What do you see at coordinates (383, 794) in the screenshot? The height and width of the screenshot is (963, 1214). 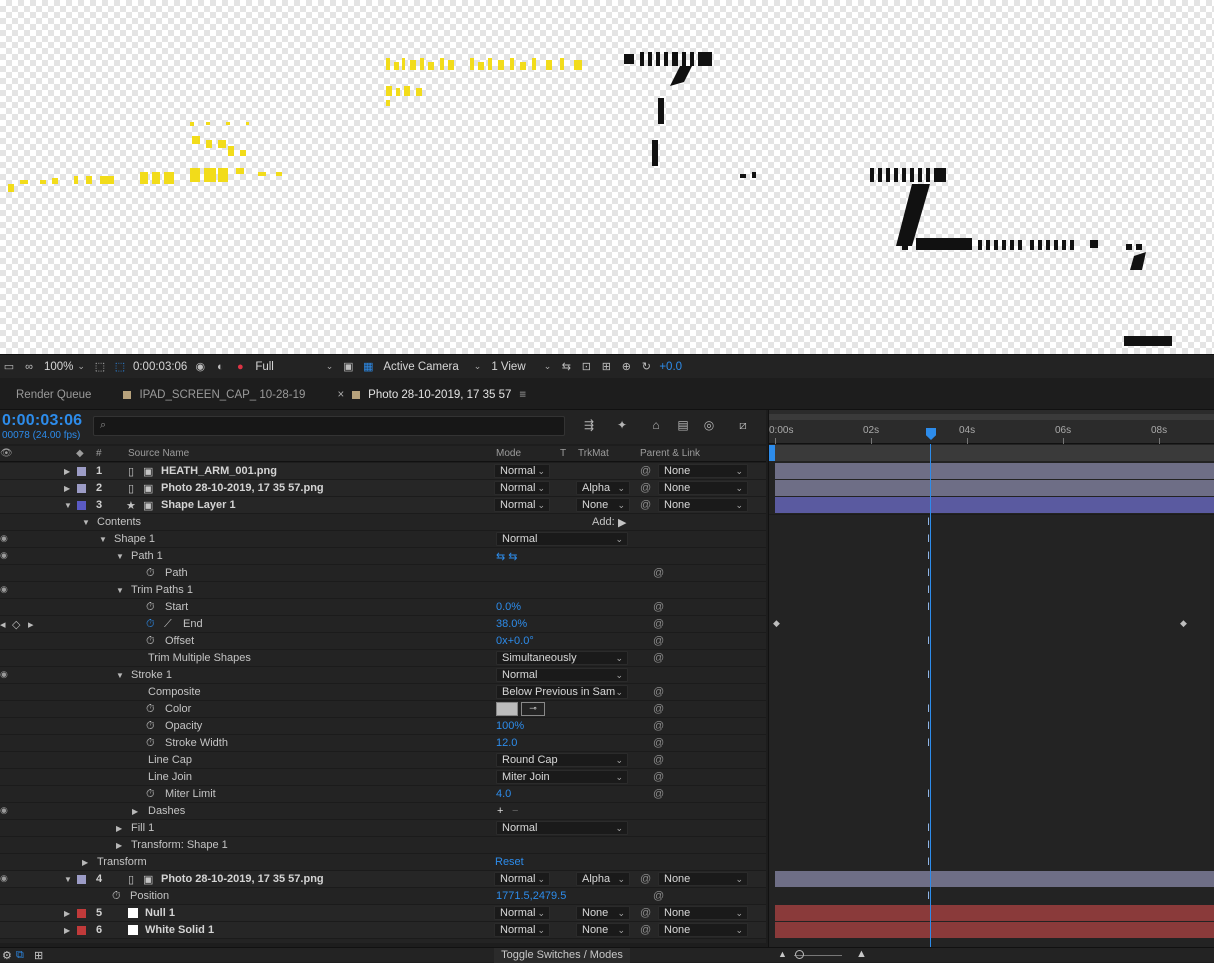 I see `property-row: ⏱ Miter Limit 4.0 @` at bounding box center [383, 794].